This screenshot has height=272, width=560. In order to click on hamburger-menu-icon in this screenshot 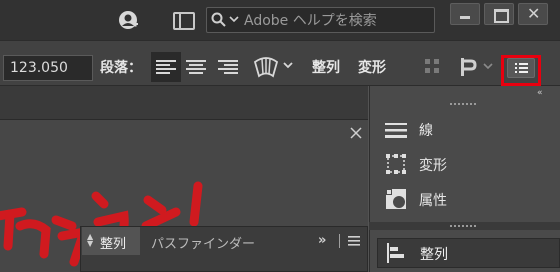, I will do `click(354, 241)`.